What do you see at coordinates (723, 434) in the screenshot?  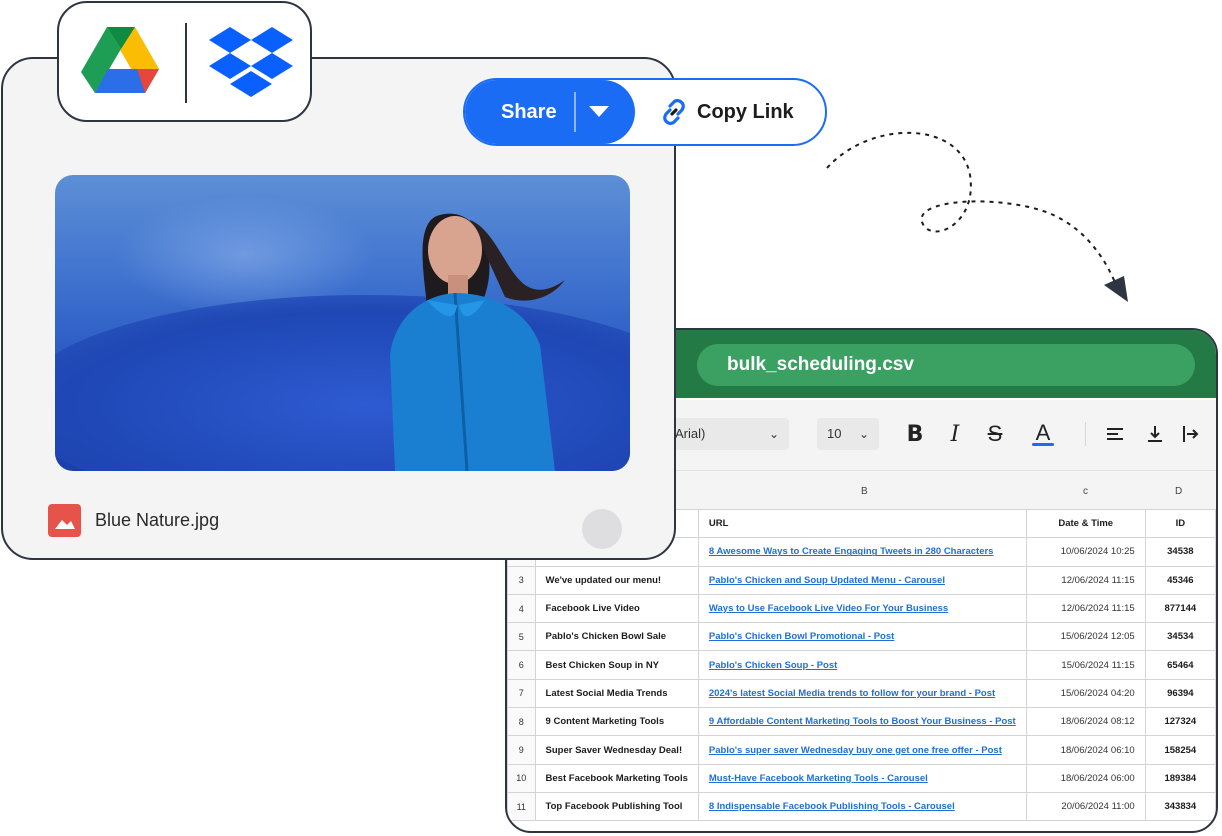 I see `font-family-select: Arial) ⌄` at bounding box center [723, 434].